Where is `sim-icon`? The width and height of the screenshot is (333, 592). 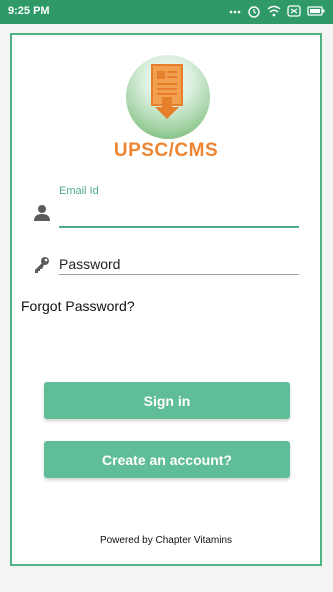
sim-icon is located at coordinates (294, 13).